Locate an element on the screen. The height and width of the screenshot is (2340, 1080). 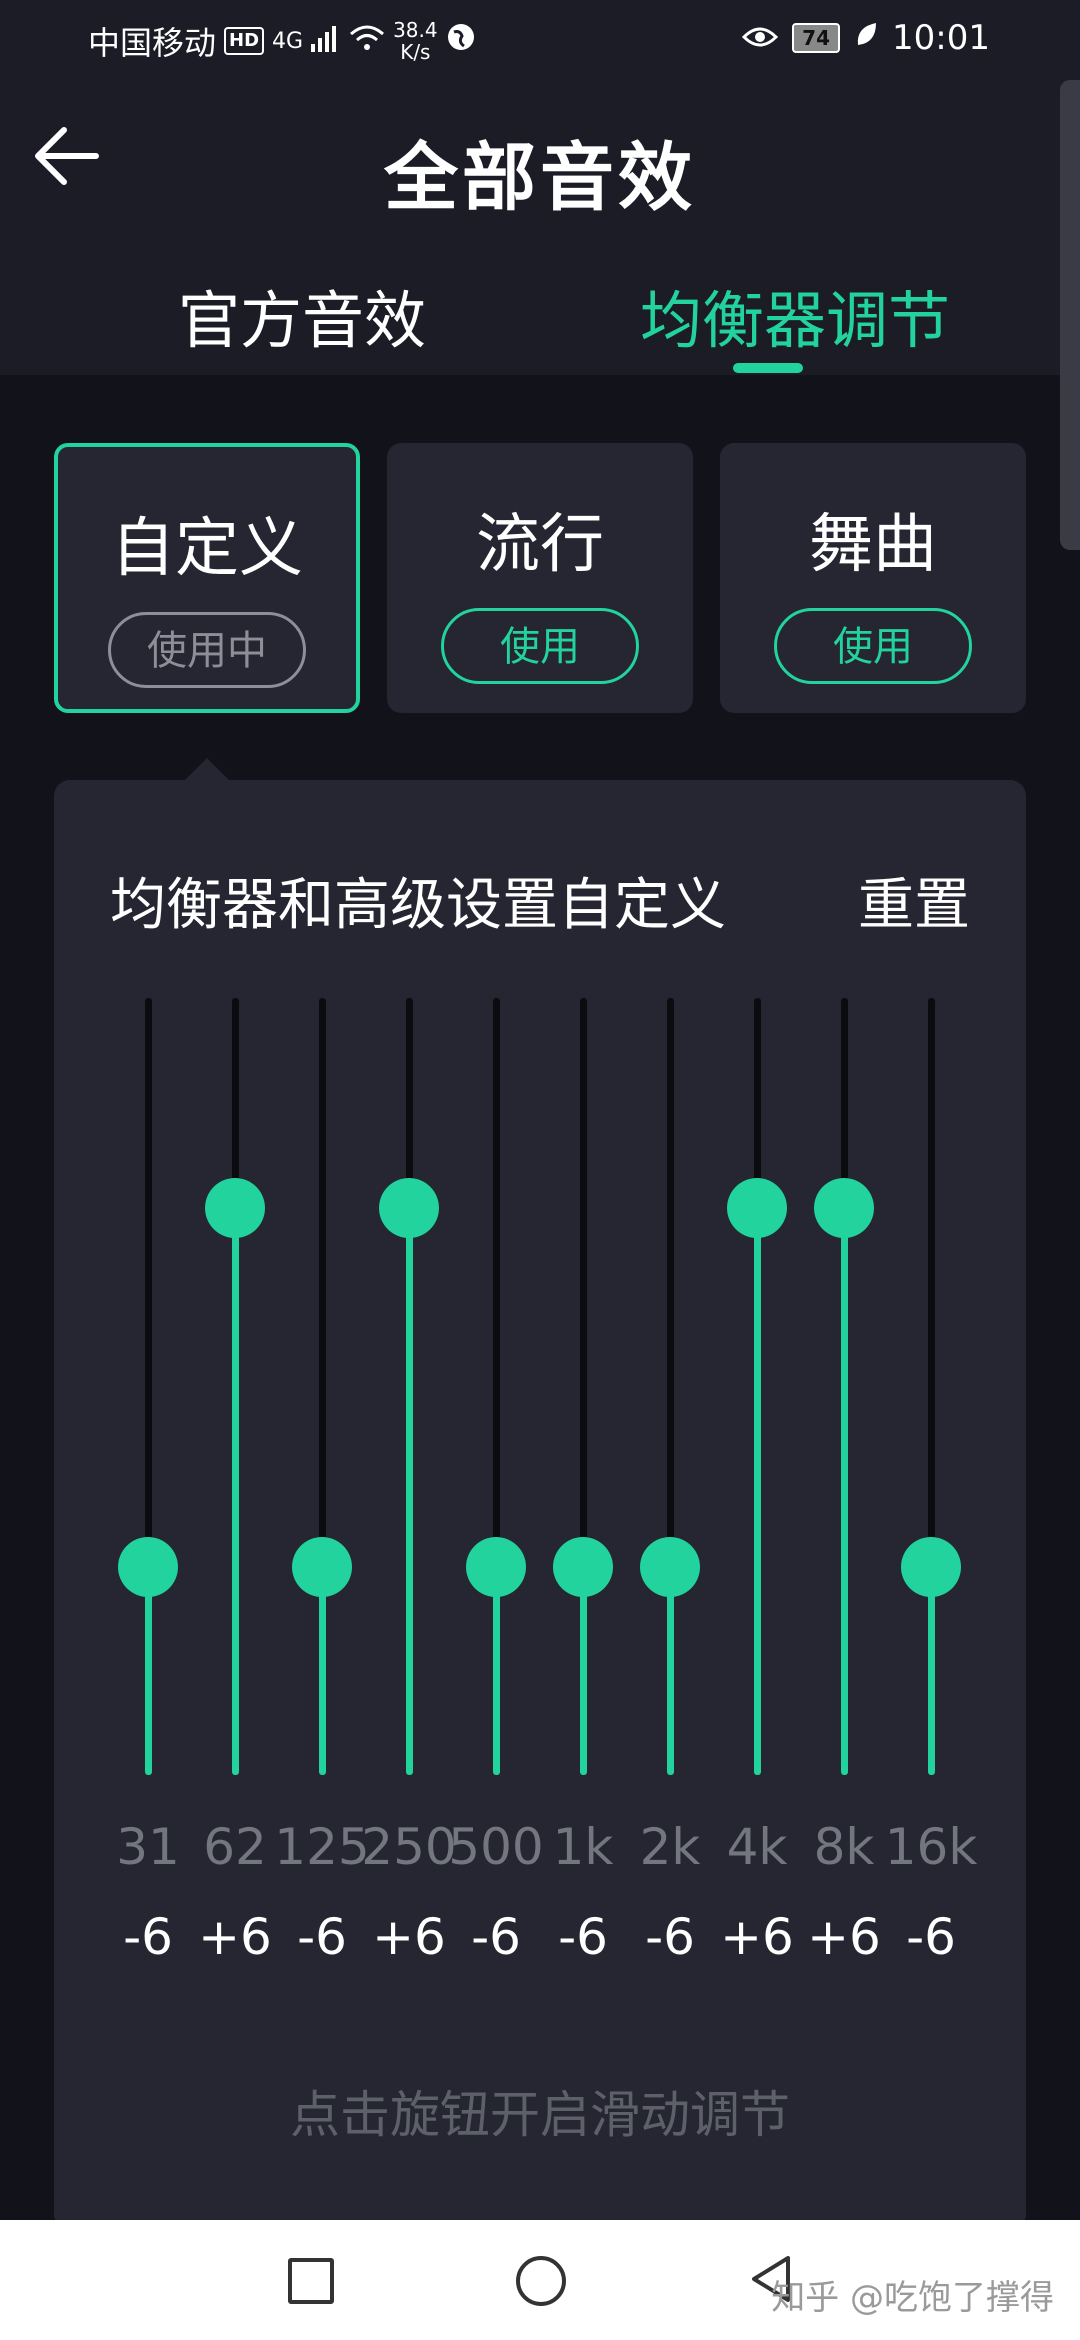
eq-track-4k is located at coordinates (757, 1103).